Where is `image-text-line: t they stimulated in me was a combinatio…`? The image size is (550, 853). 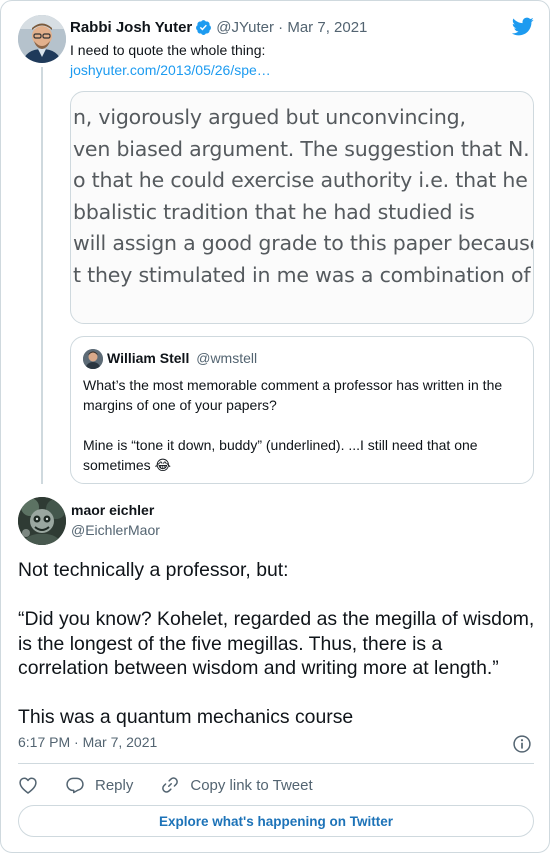 image-text-line: t they stimulated in me was a combinatio… is located at coordinates (302, 274).